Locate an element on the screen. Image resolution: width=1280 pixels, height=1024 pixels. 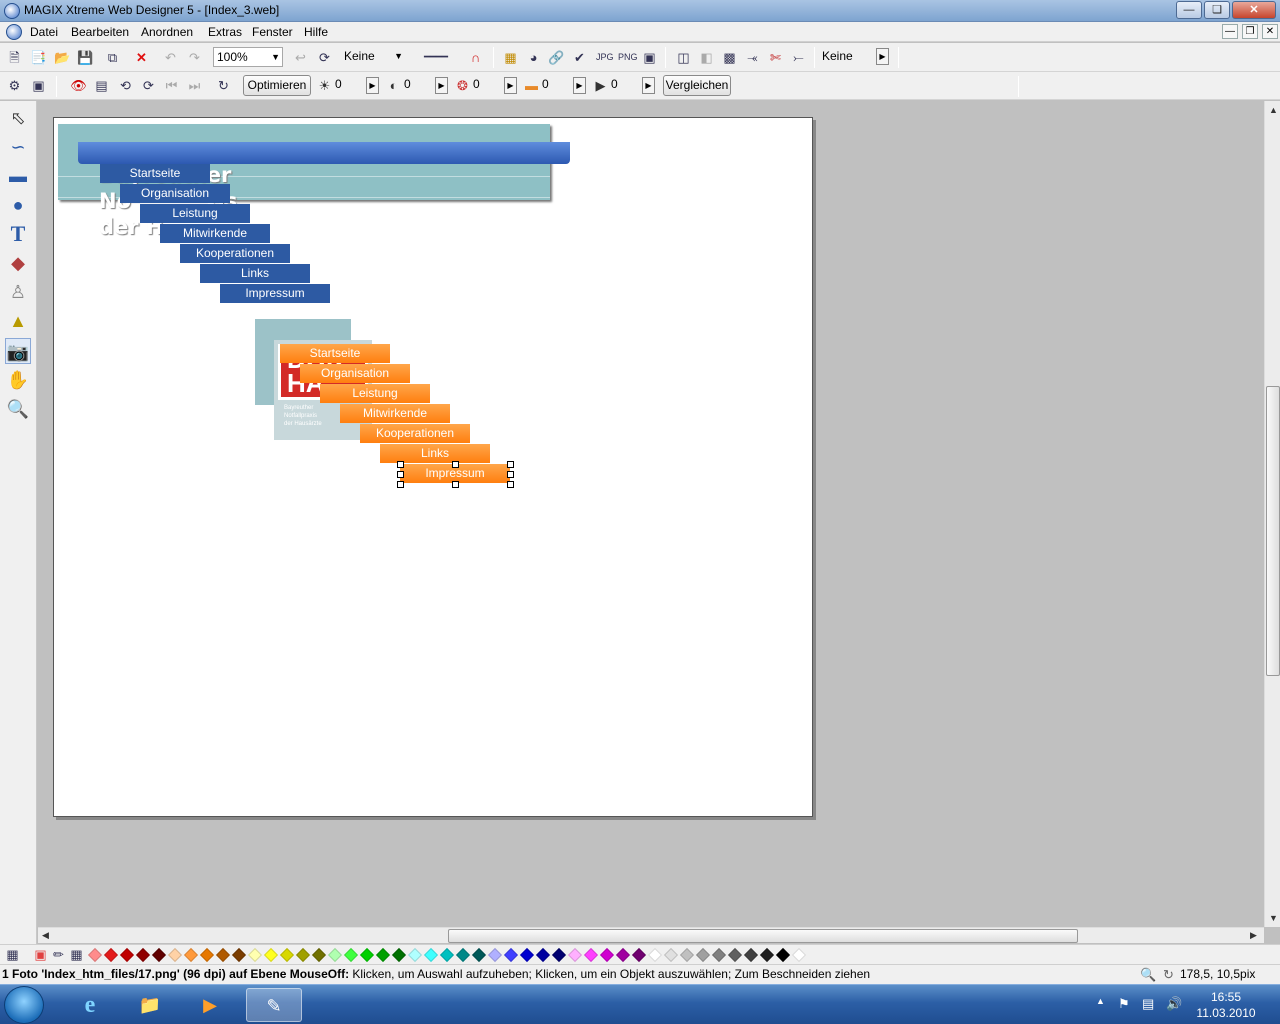
shape-tool-icon: ▲ is located at coordinates (18, 321).